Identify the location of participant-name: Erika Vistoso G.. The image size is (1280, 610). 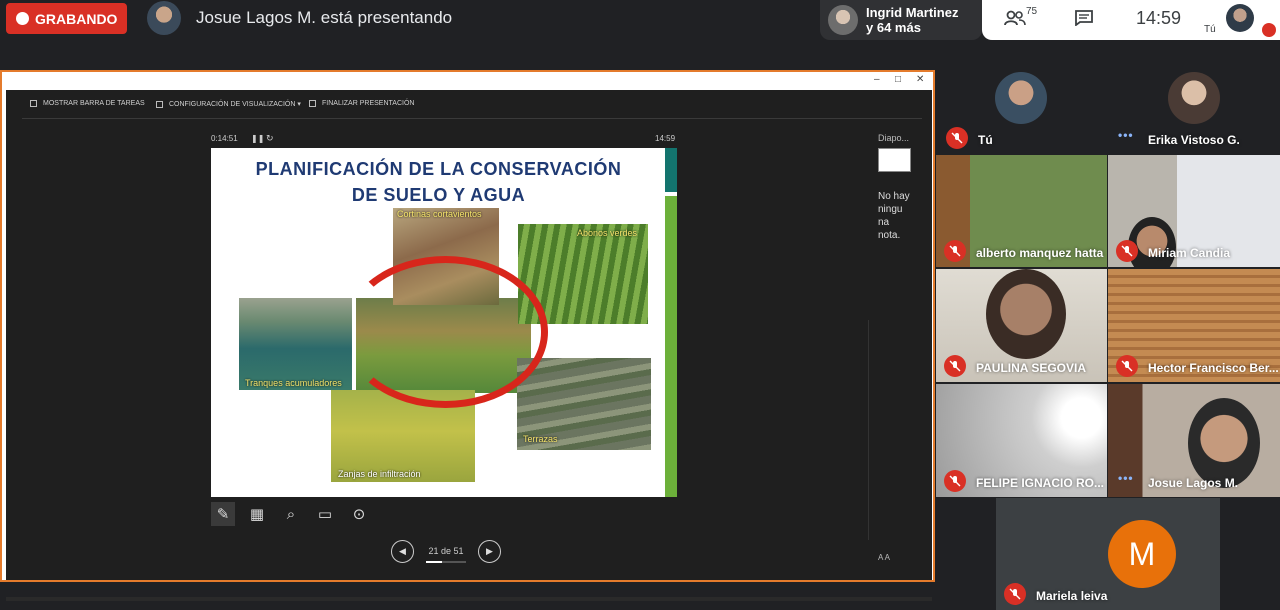
(1194, 140).